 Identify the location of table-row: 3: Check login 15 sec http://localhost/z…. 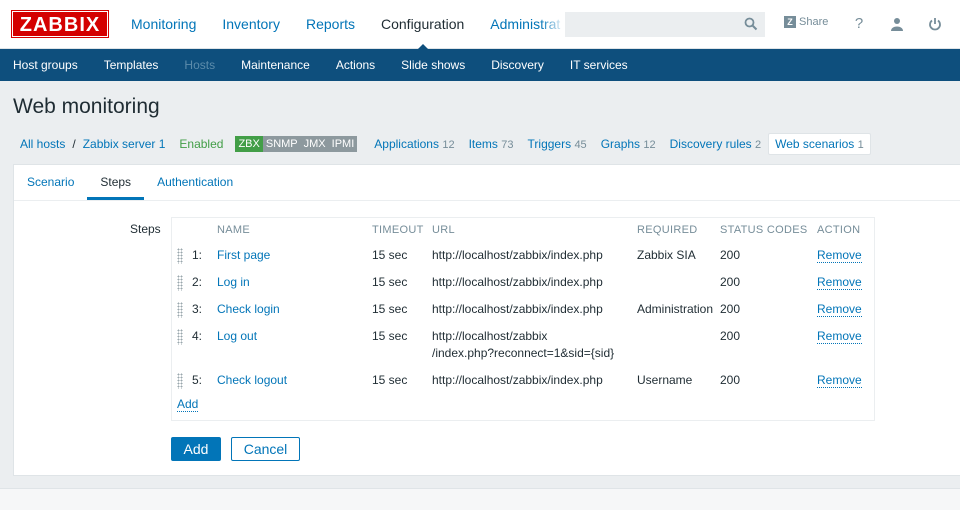
(522, 309).